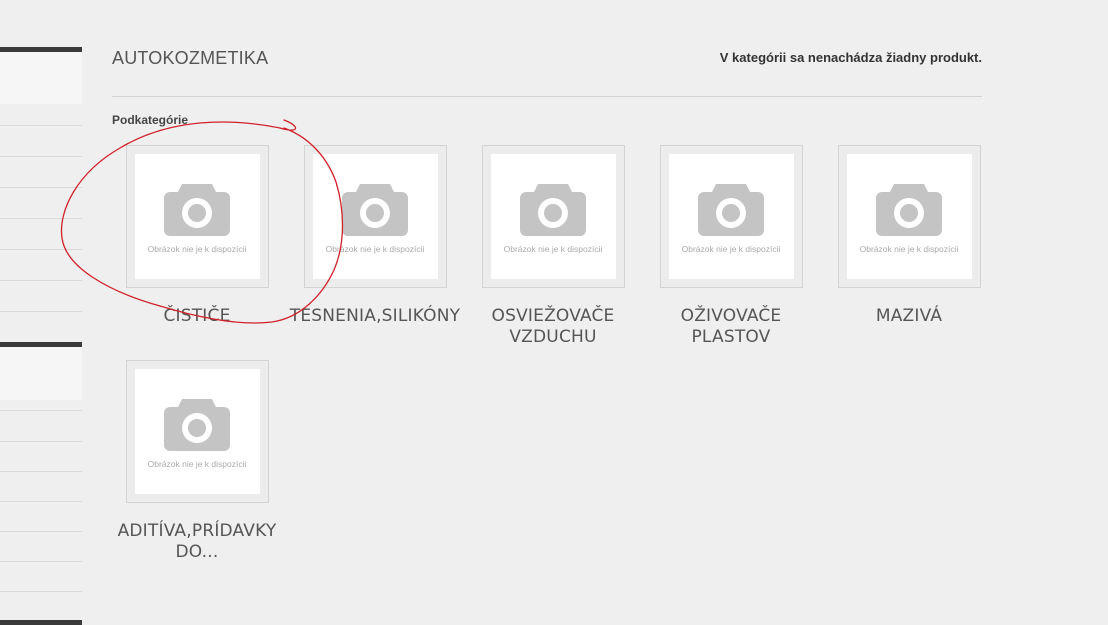 The width and height of the screenshot is (1108, 625). Describe the element at coordinates (41, 622) in the screenshot. I see `sidebar-header-bar` at that location.